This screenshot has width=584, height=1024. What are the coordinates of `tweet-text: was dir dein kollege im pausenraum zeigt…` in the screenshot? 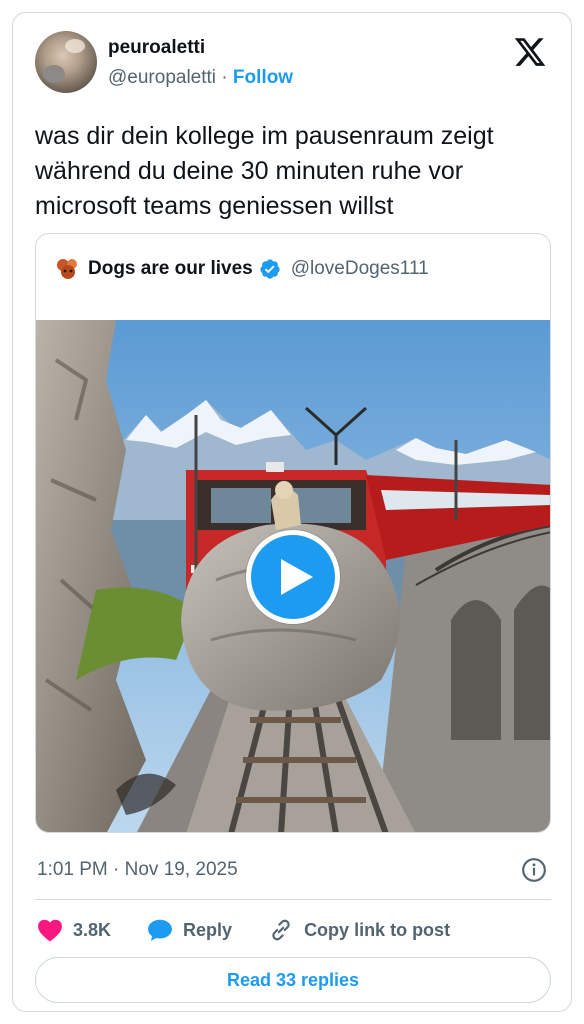 It's located at (264, 171).